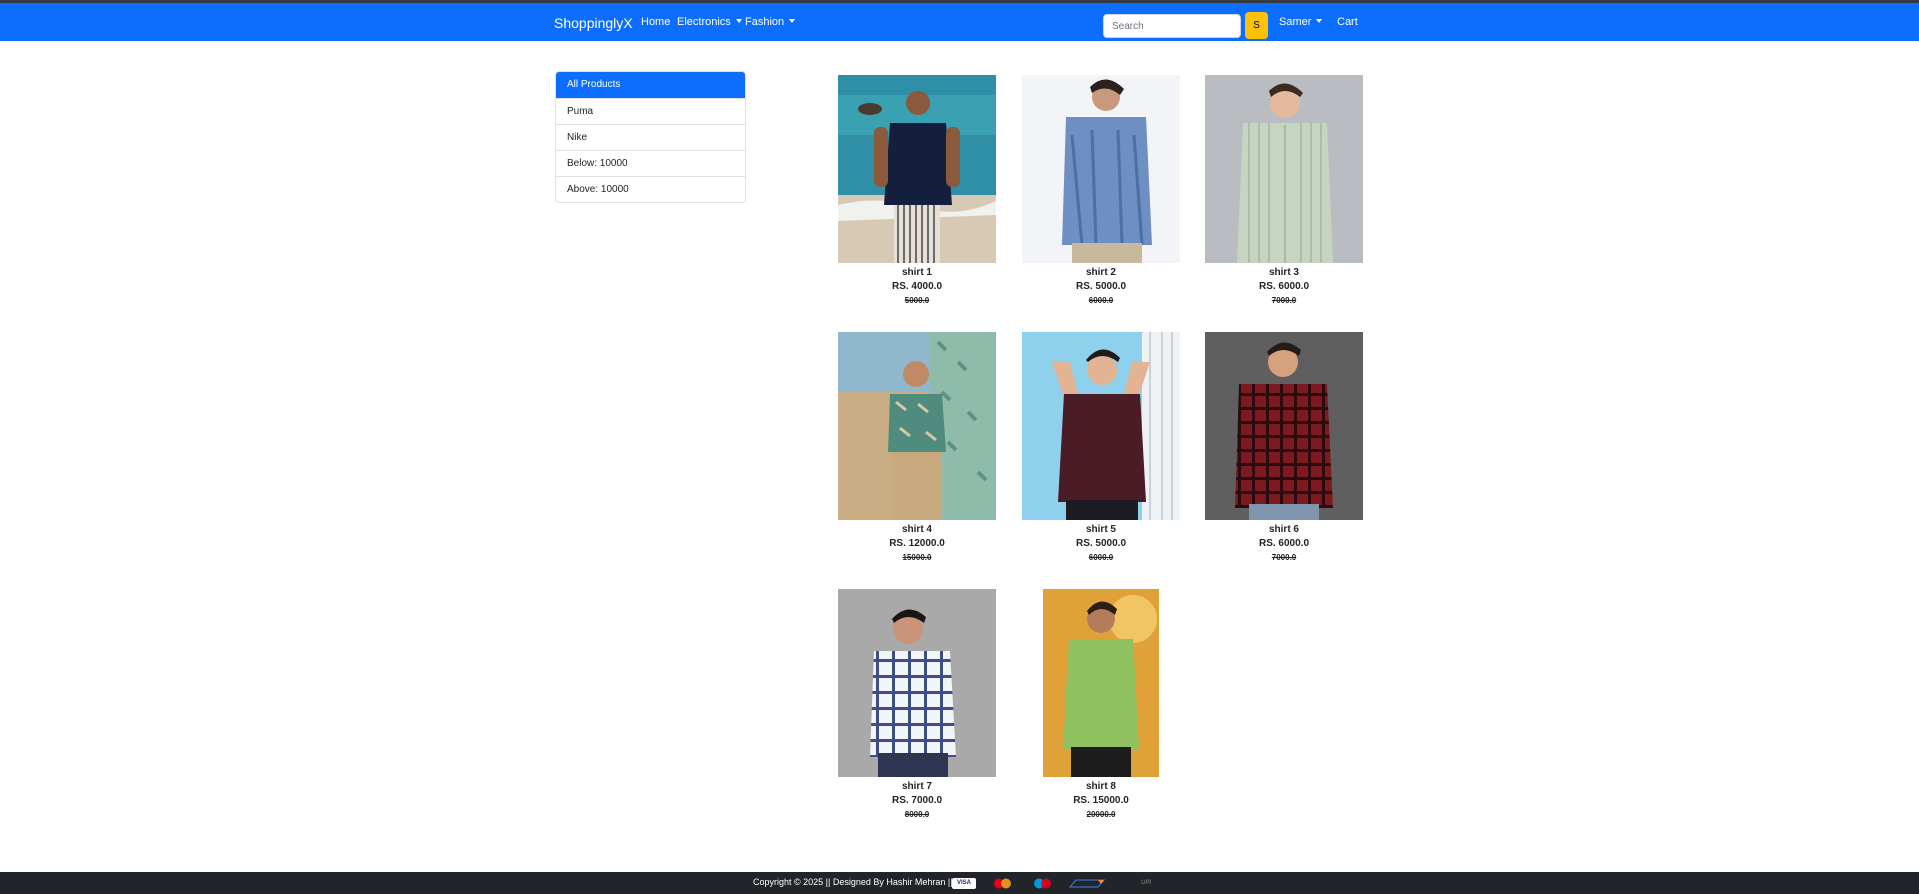 The width and height of the screenshot is (1919, 894). Describe the element at coordinates (1101, 787) in the screenshot. I see `product-name: shirt 8` at that location.